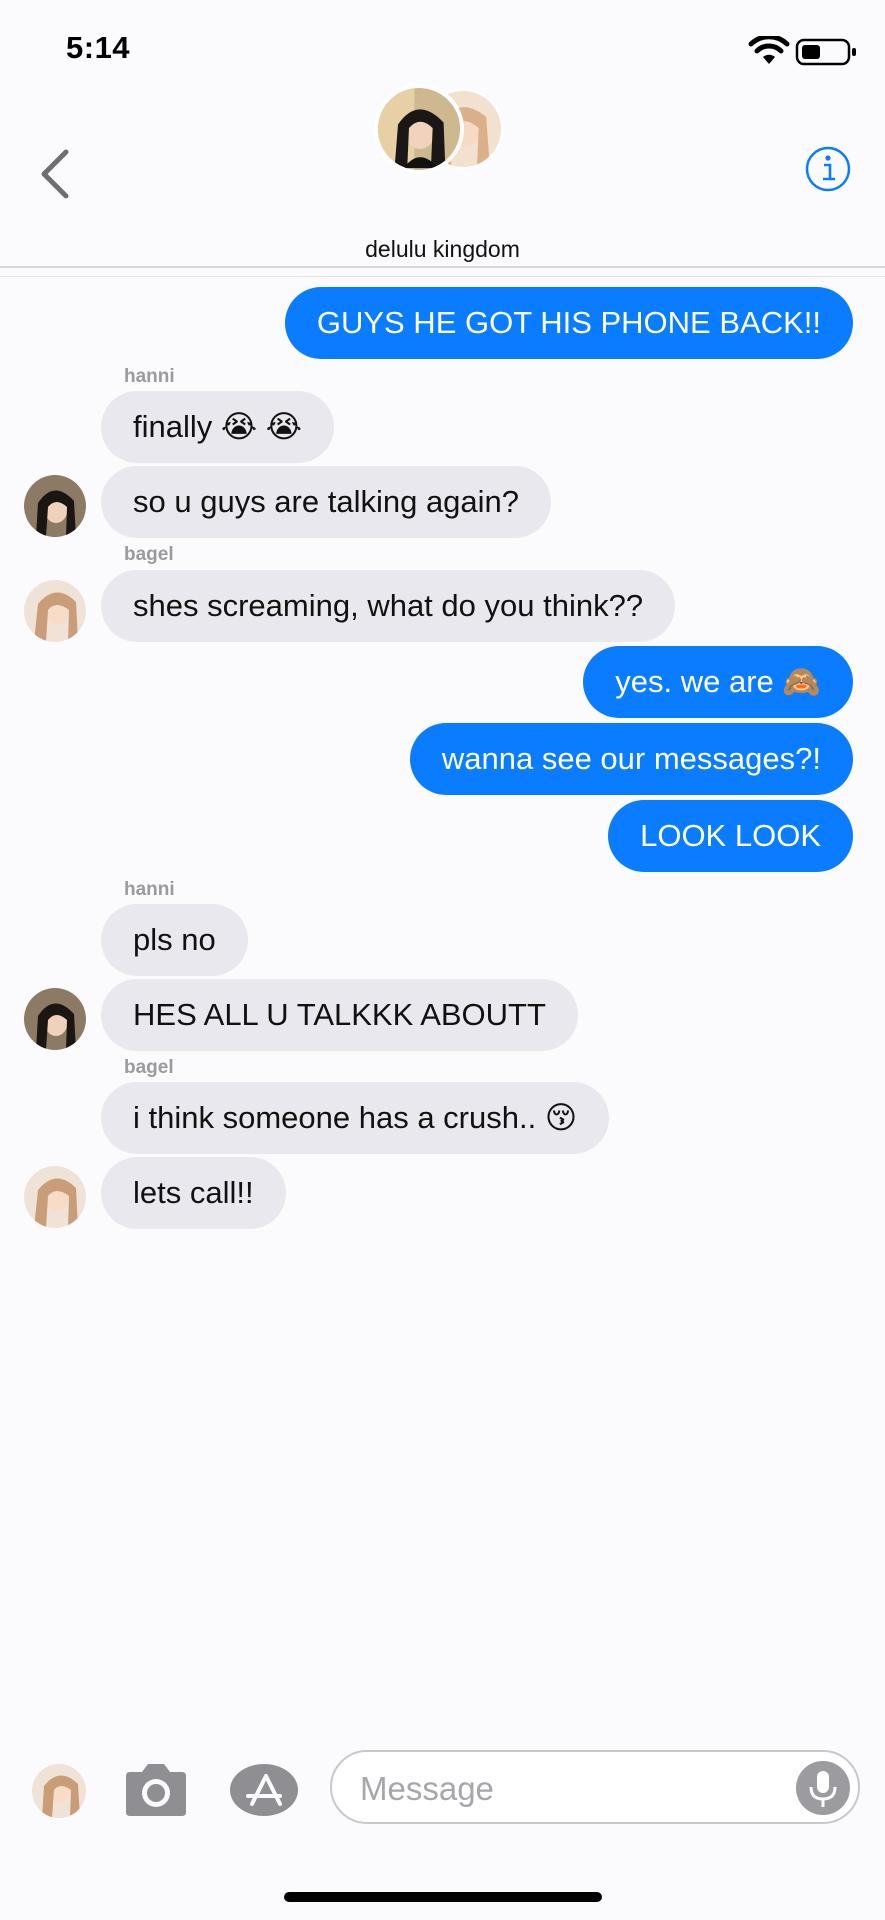  Describe the element at coordinates (595, 1787) in the screenshot. I see `message-input: Message` at that location.